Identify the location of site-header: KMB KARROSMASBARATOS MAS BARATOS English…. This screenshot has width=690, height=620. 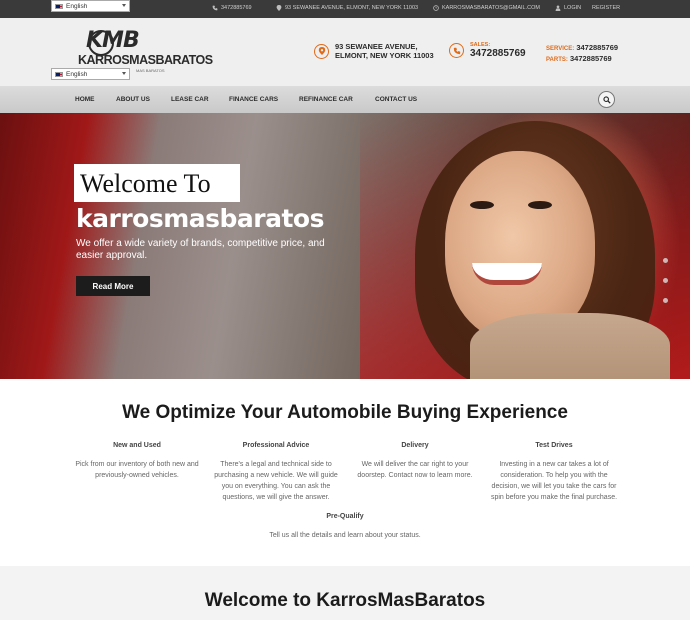
(345, 52).